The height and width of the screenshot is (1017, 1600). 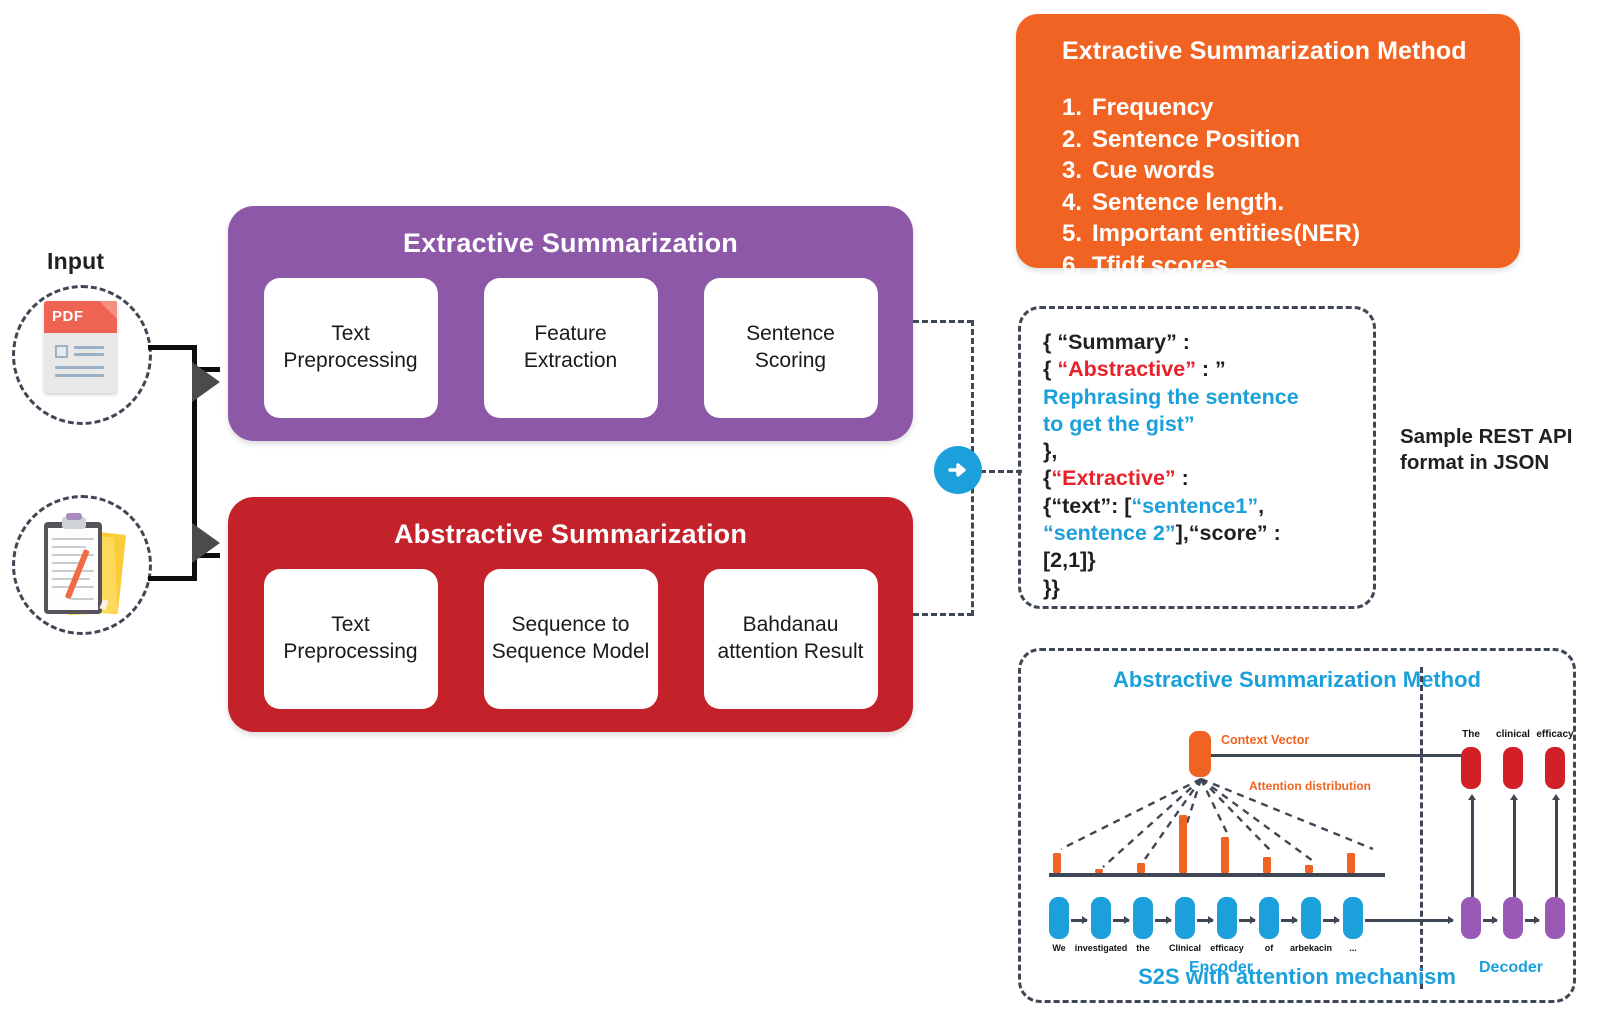 I want to click on json-token: Rephrasing the sentence, so click(x=1171, y=396).